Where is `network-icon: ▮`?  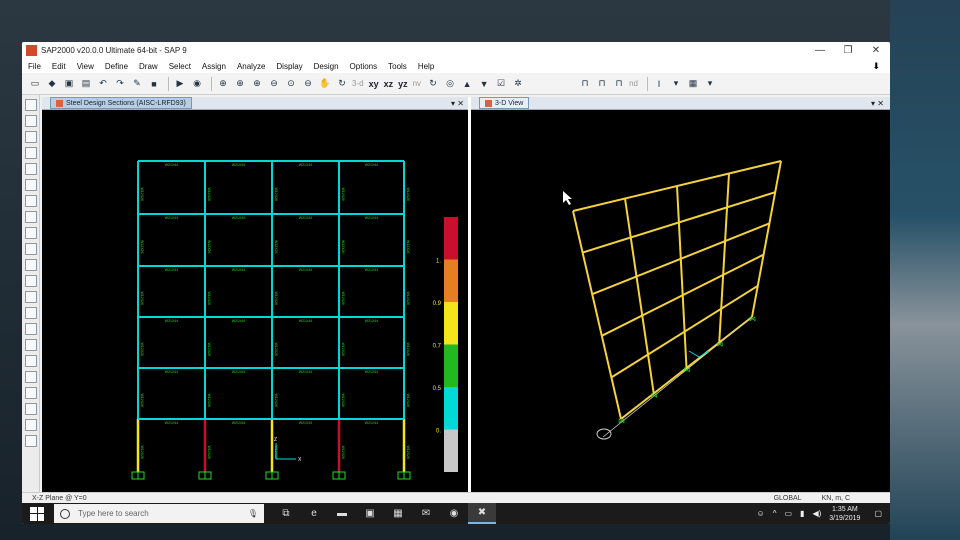 network-icon: ▮ is located at coordinates (802, 513).